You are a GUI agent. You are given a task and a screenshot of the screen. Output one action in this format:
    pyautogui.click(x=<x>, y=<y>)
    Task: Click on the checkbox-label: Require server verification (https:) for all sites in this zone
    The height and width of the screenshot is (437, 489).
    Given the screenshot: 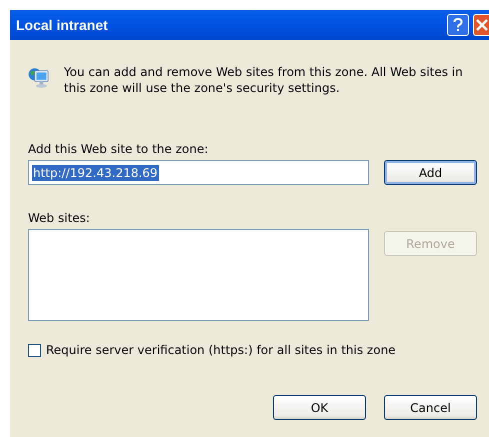 What is the action you would take?
    pyautogui.click(x=221, y=350)
    